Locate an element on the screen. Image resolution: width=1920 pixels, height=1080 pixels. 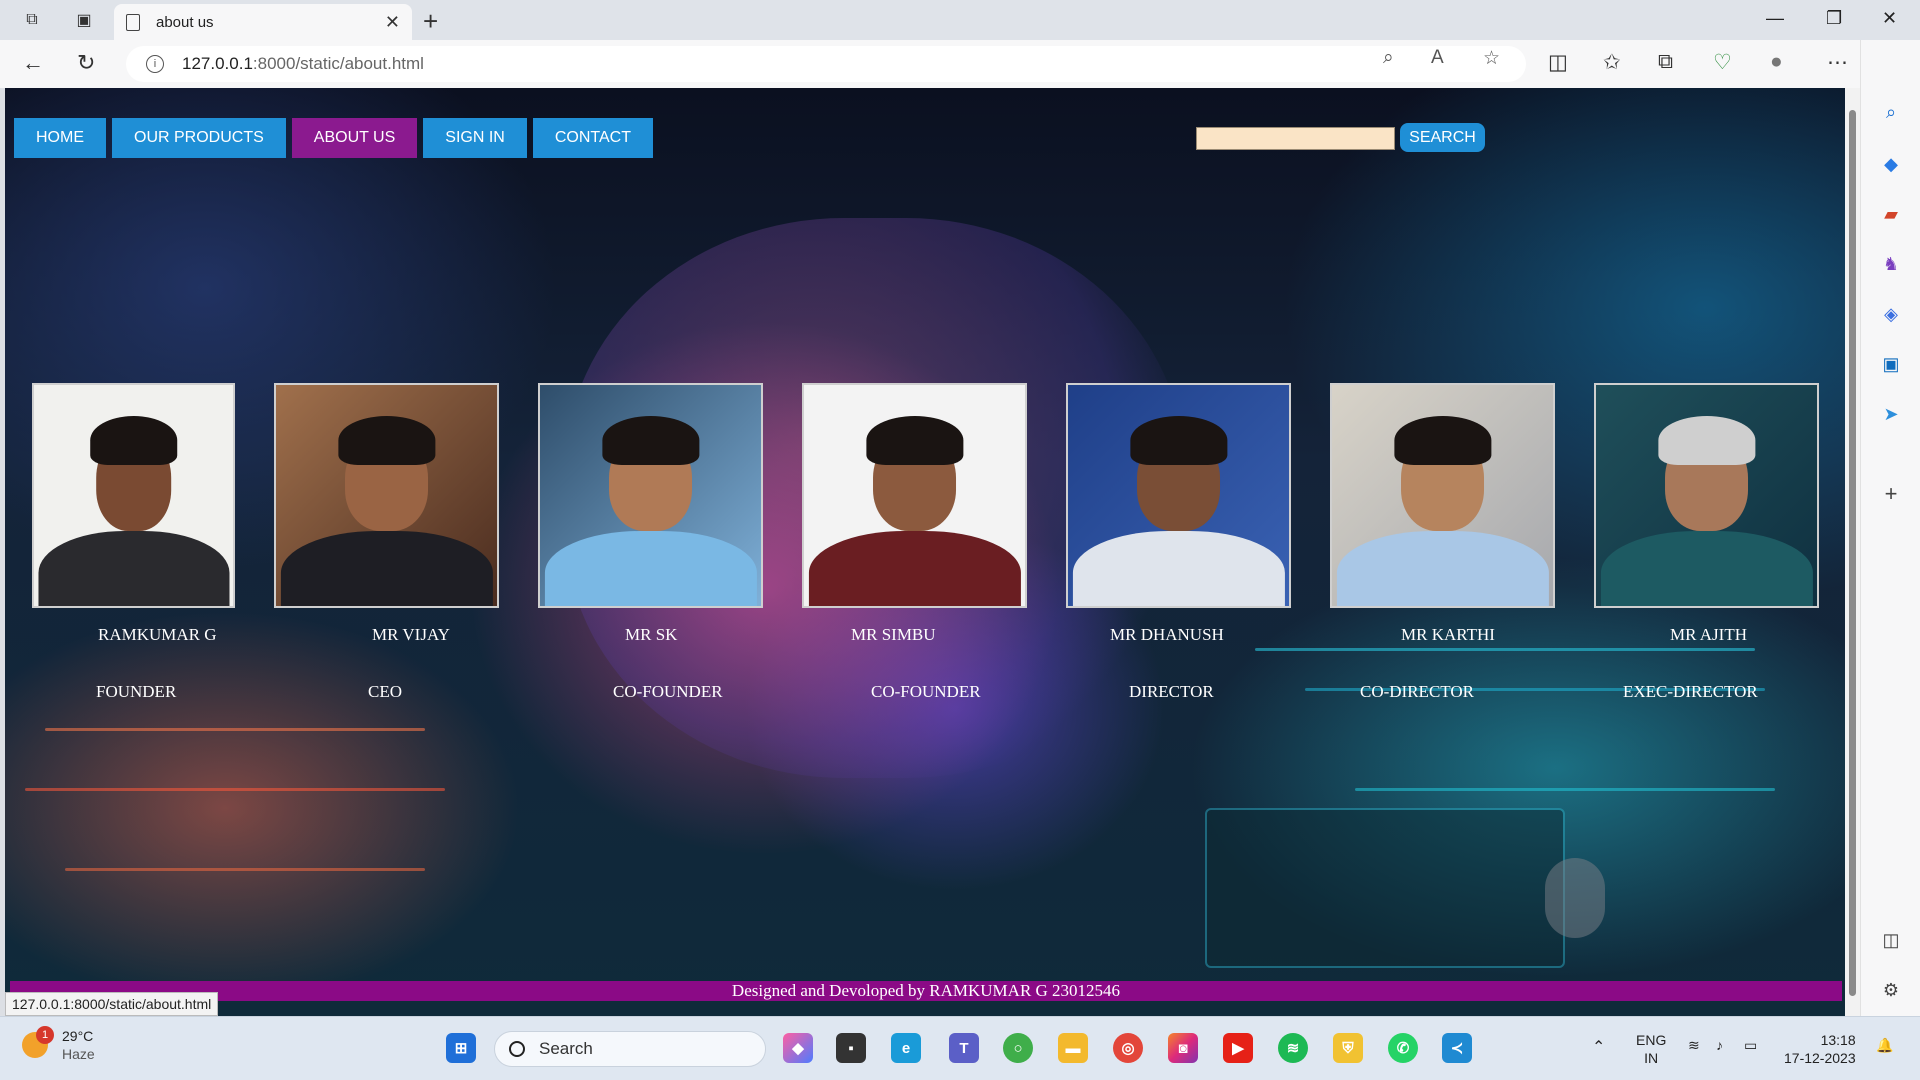
drop-icon: ➤ is located at coordinates (1891, 414).